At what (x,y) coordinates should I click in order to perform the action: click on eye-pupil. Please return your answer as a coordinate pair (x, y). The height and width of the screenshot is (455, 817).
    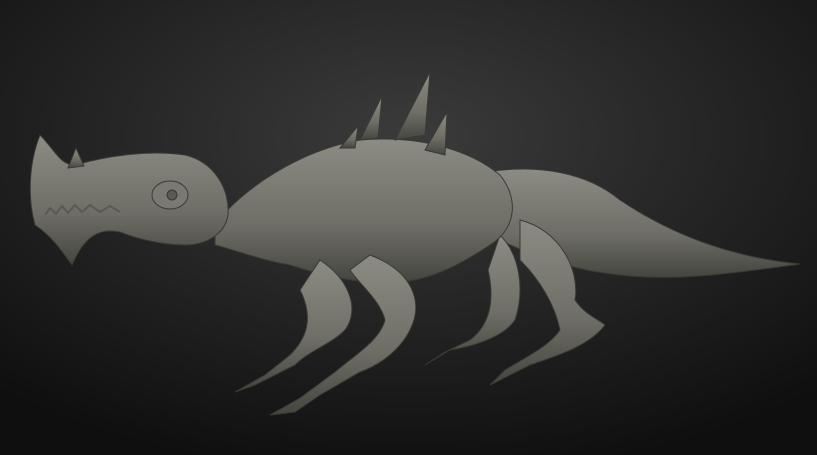
    Looking at the image, I should click on (172, 195).